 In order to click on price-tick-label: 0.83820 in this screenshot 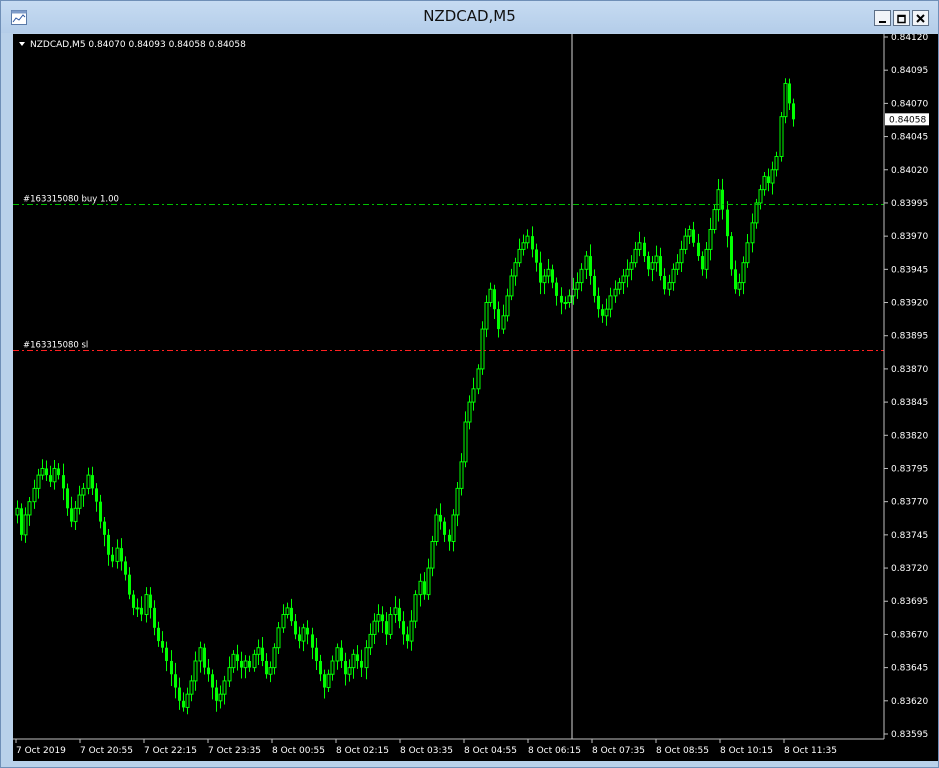, I will do `click(909, 436)`.